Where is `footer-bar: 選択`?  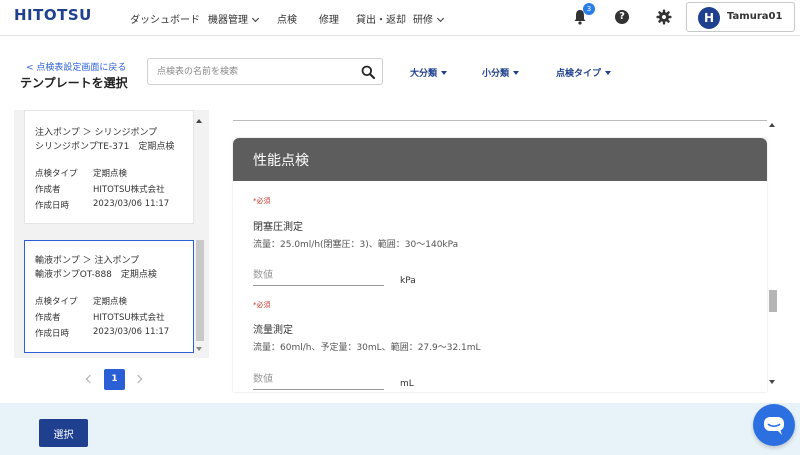 footer-bar: 選択 is located at coordinates (400, 429).